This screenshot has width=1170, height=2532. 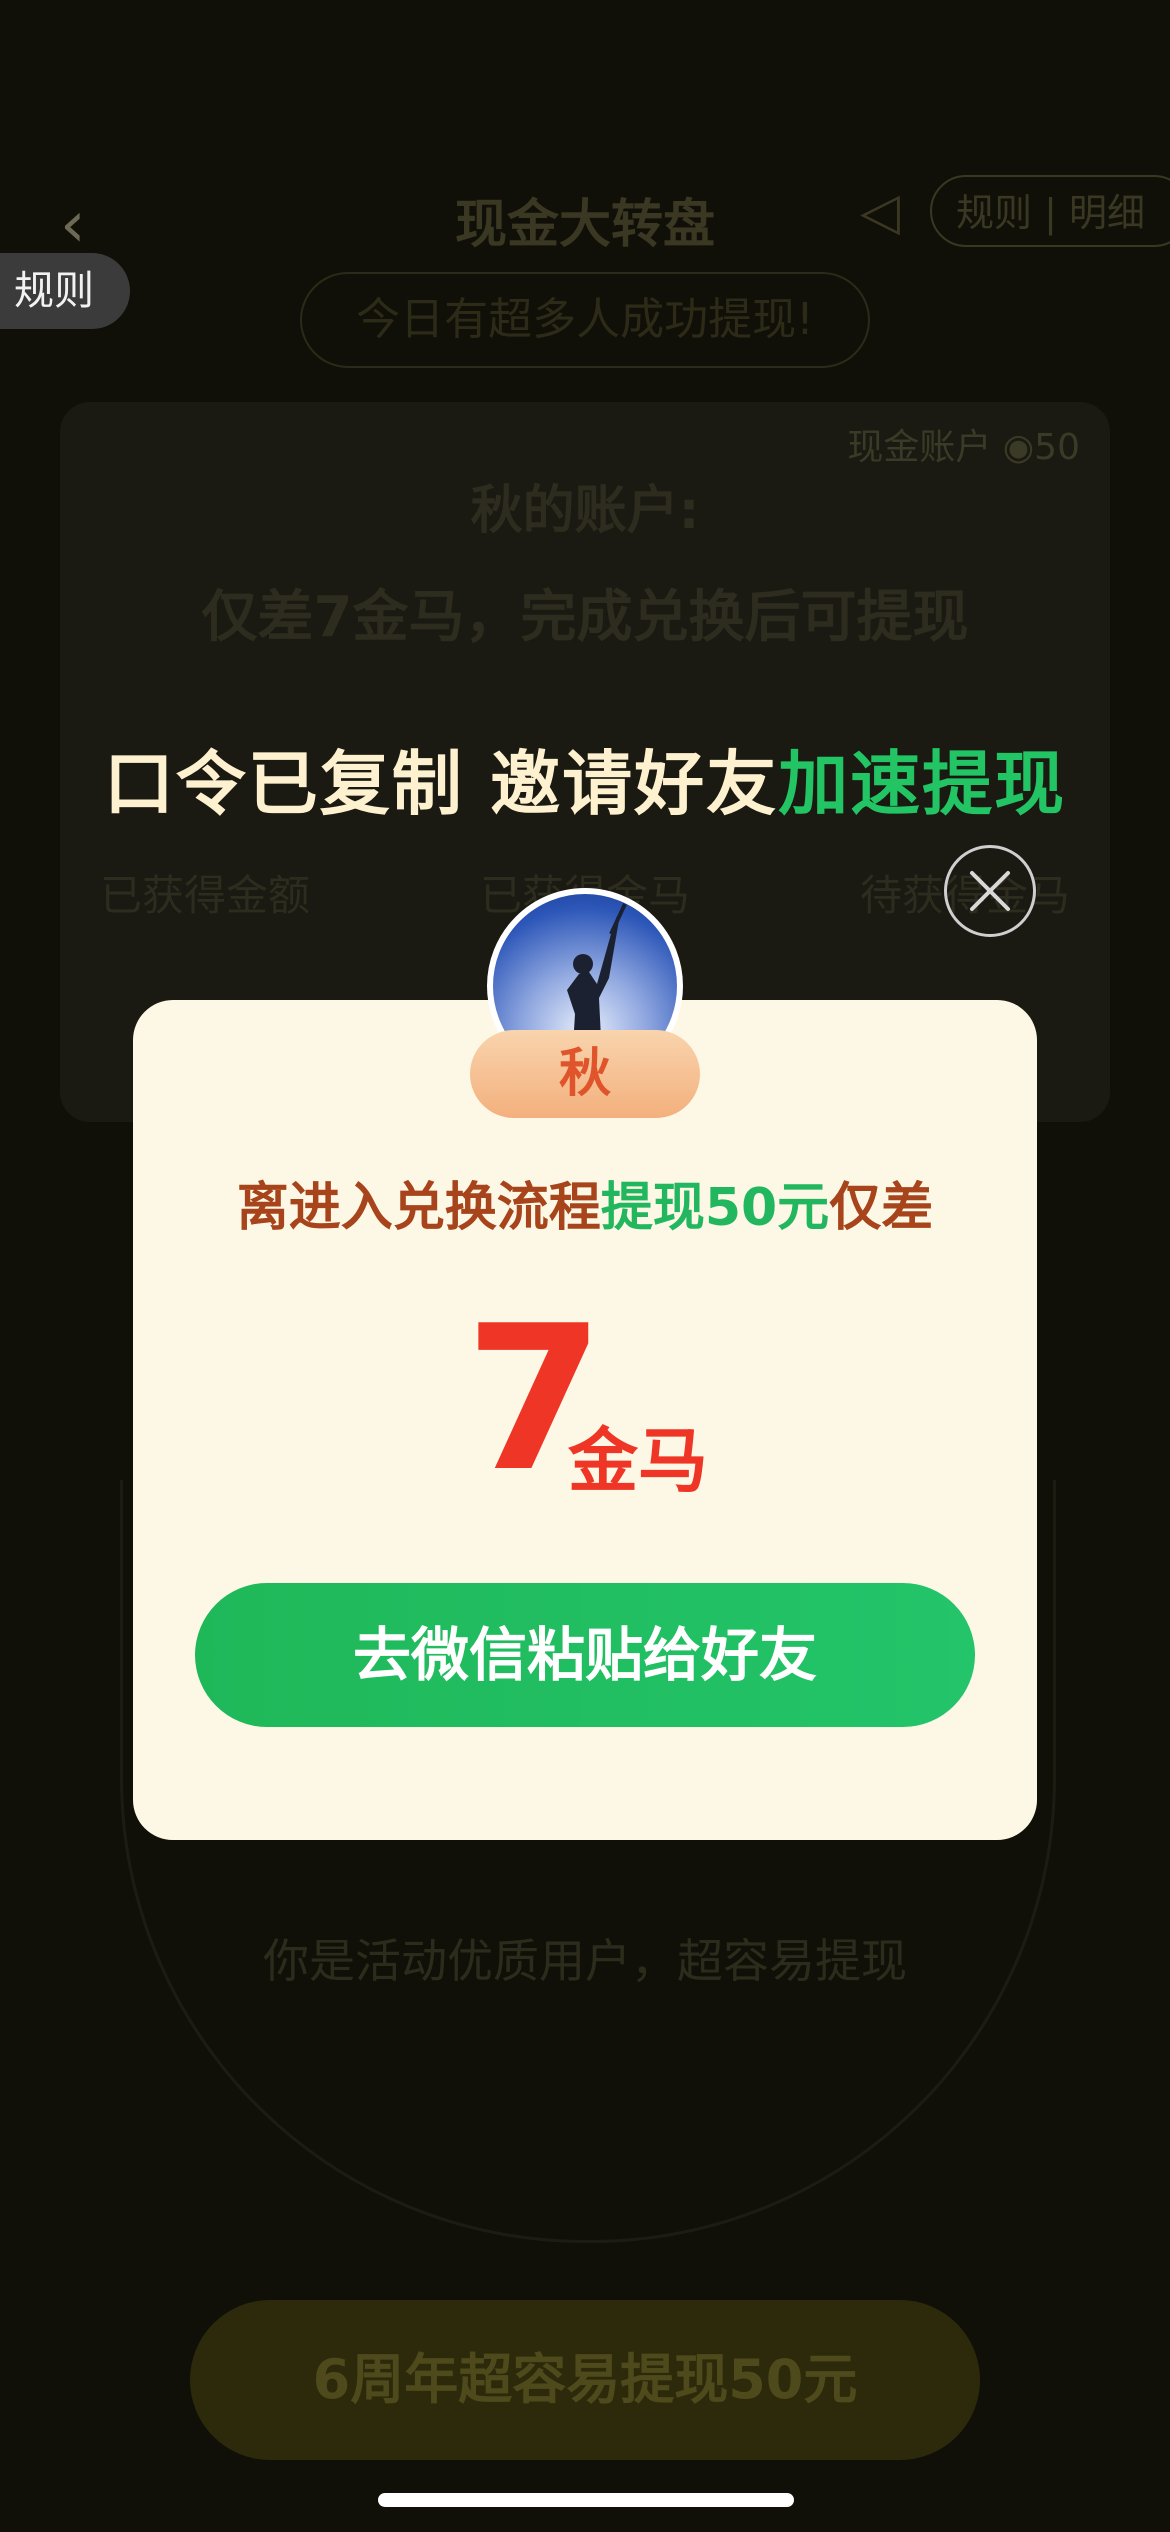 What do you see at coordinates (65, 291) in the screenshot?
I see `rule-tab: 规则` at bounding box center [65, 291].